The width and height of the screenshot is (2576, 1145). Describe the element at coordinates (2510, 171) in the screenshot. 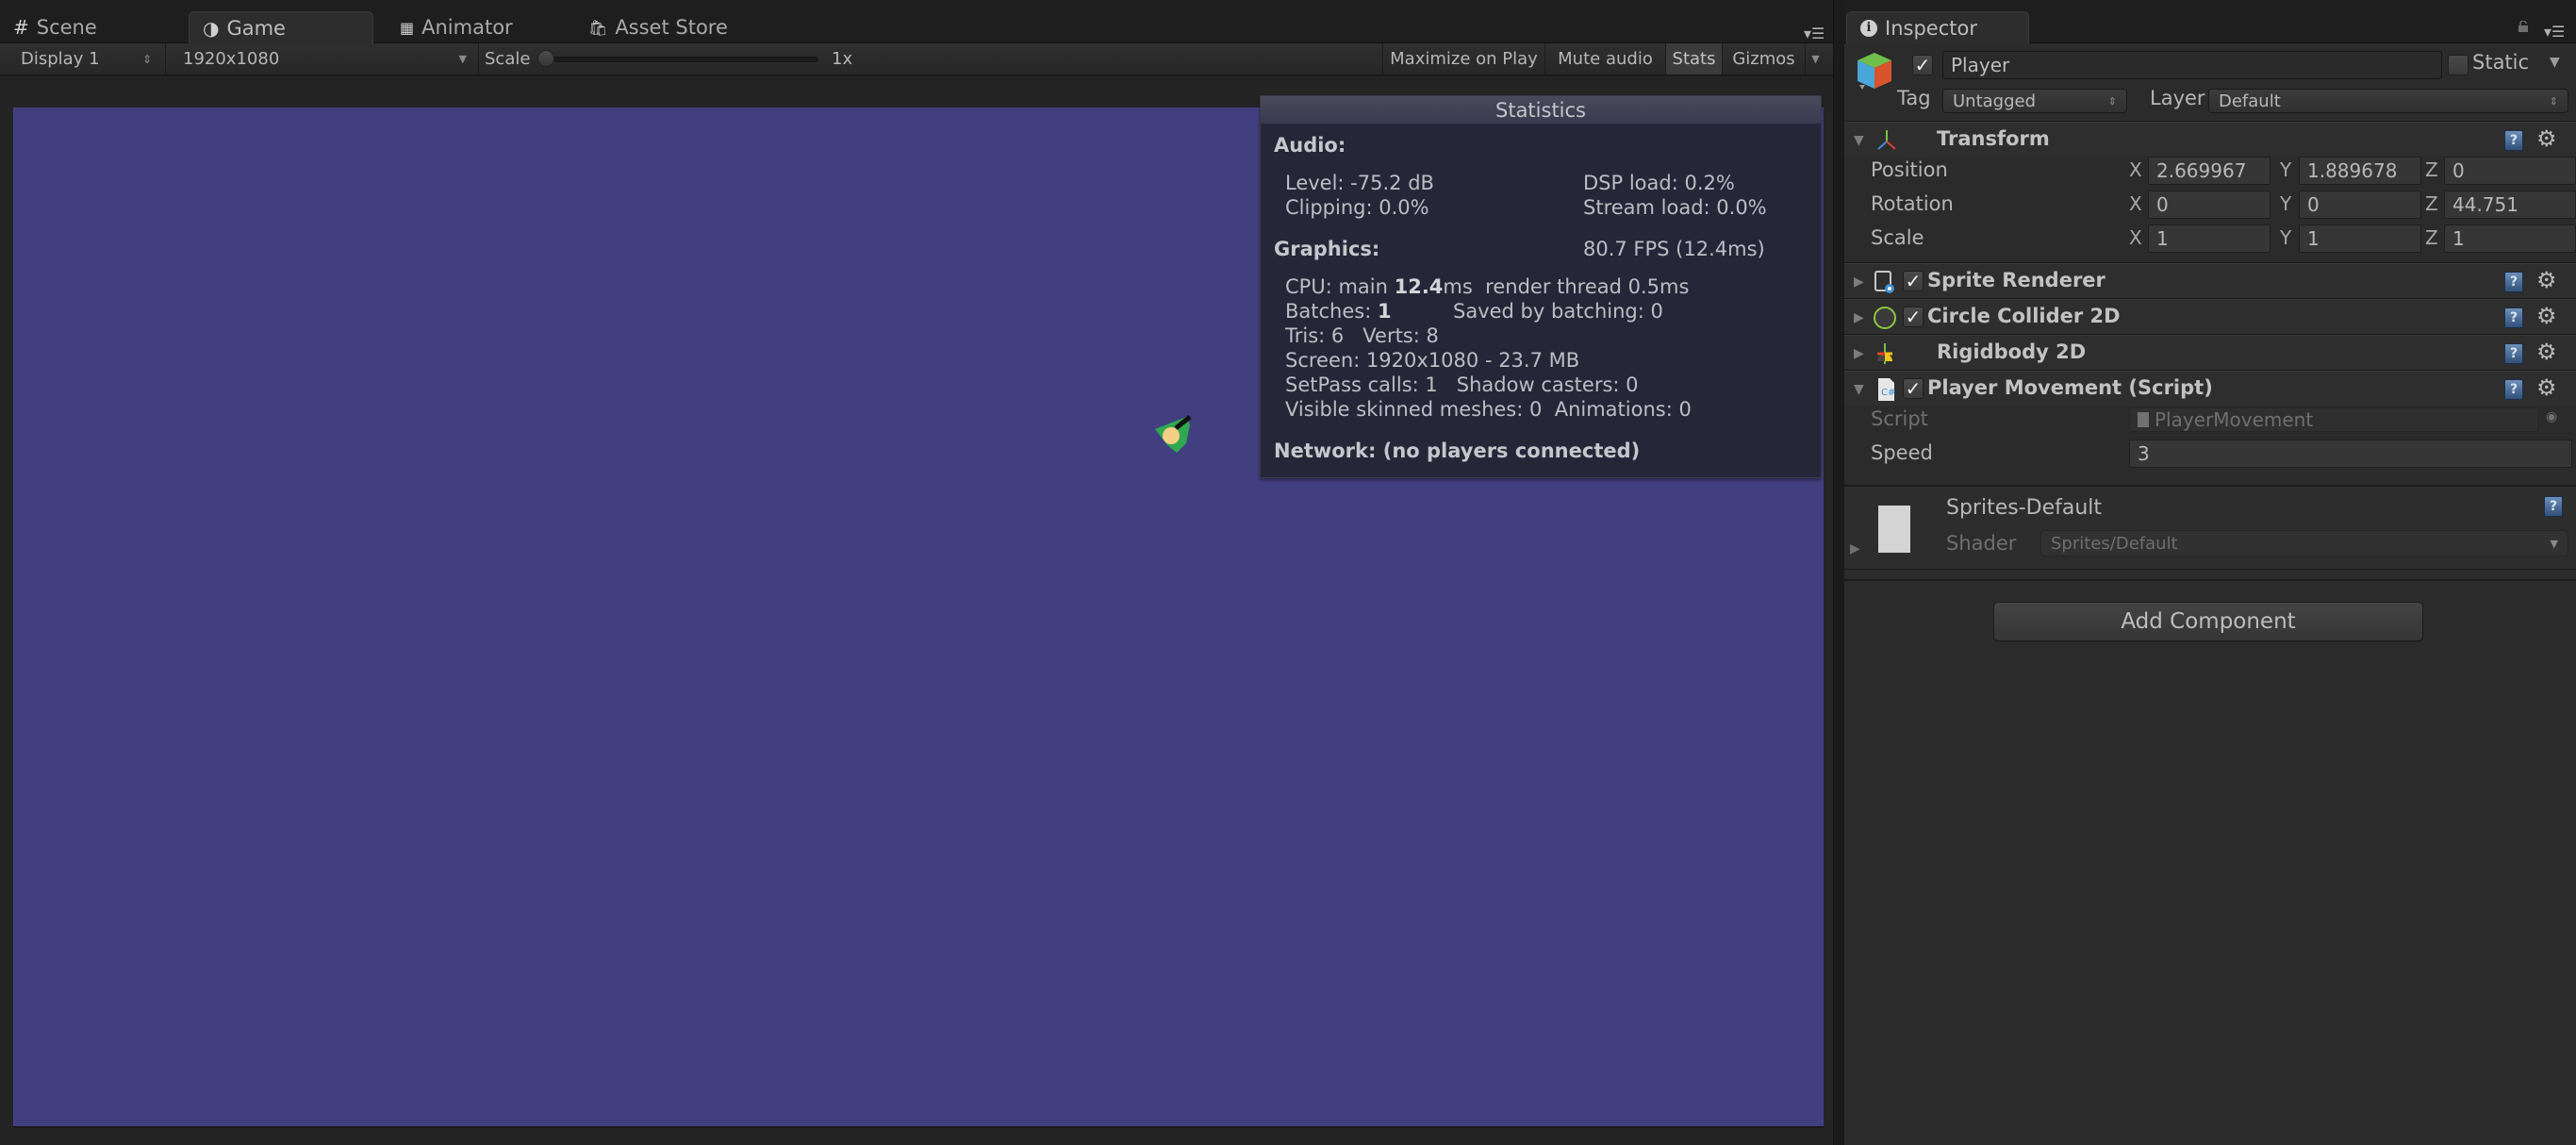

I see `position-z-field: 0` at that location.